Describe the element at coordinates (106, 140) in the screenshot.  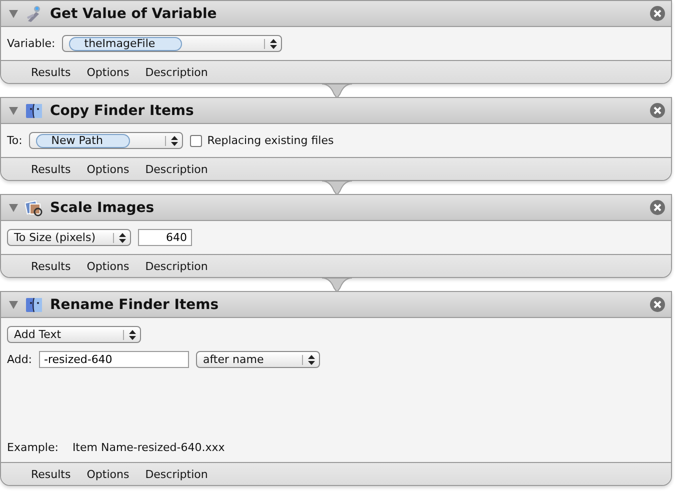
I see `popup-menu: New Path` at that location.